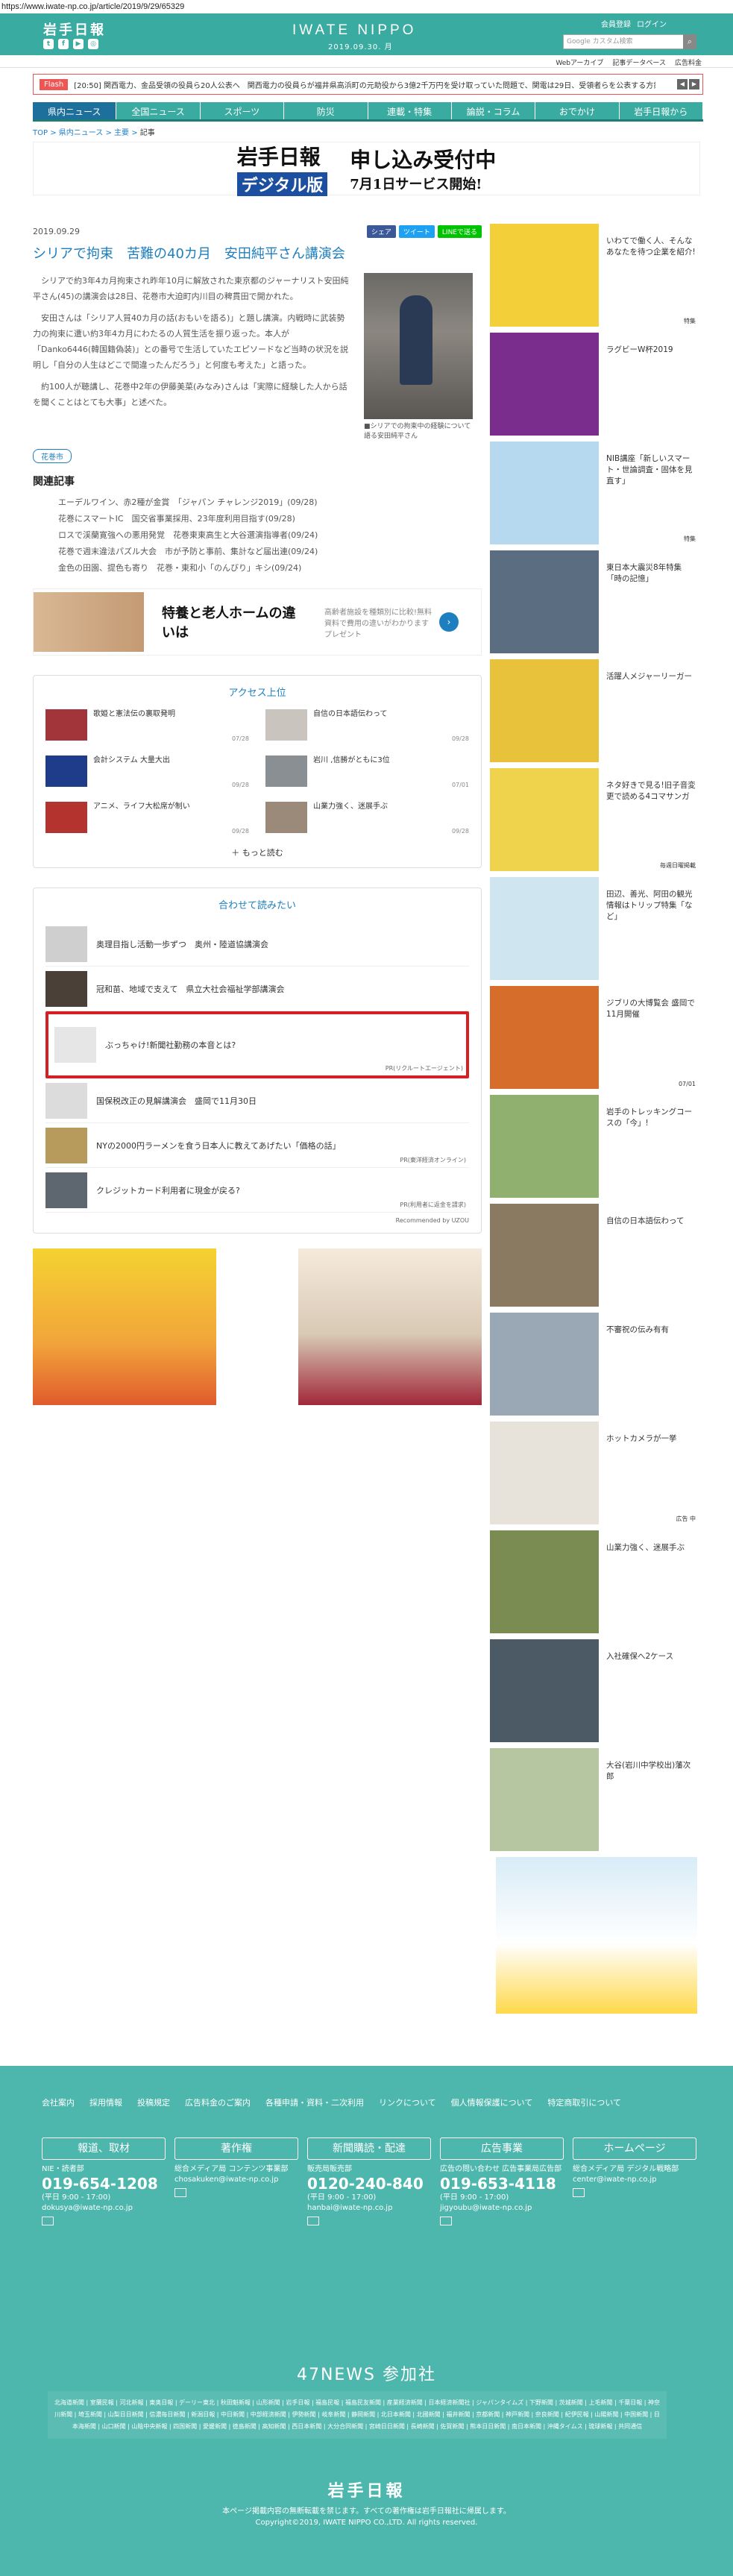  I want to click on ad-school-fair, so click(125, 1327).